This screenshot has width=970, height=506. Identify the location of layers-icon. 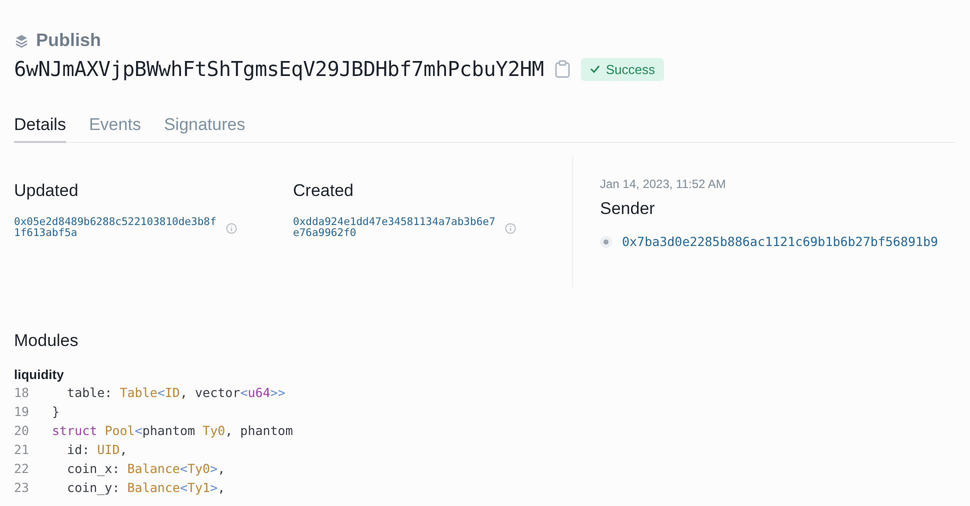
(21, 41).